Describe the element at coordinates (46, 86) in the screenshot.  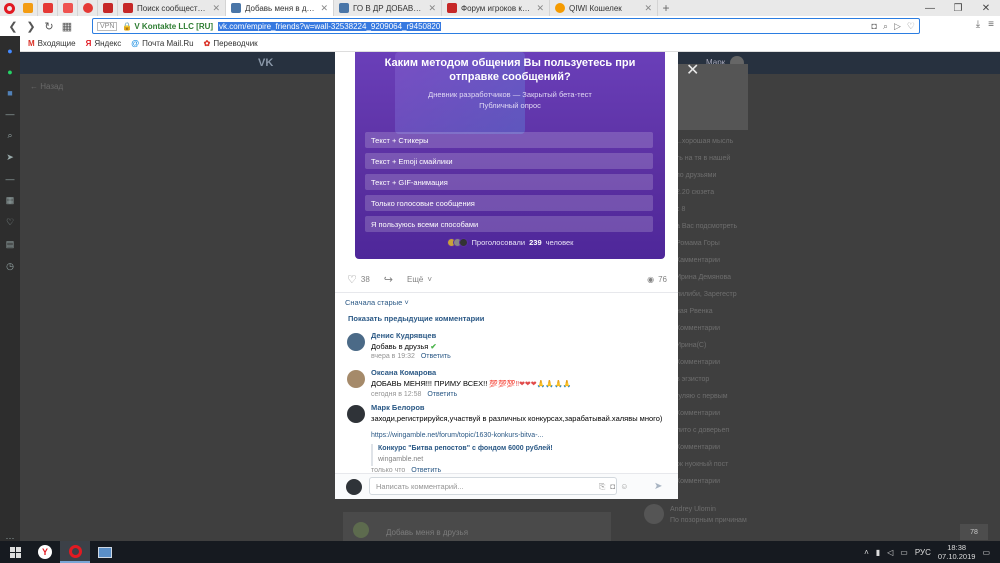
I see `back-link: ← Назад` at that location.